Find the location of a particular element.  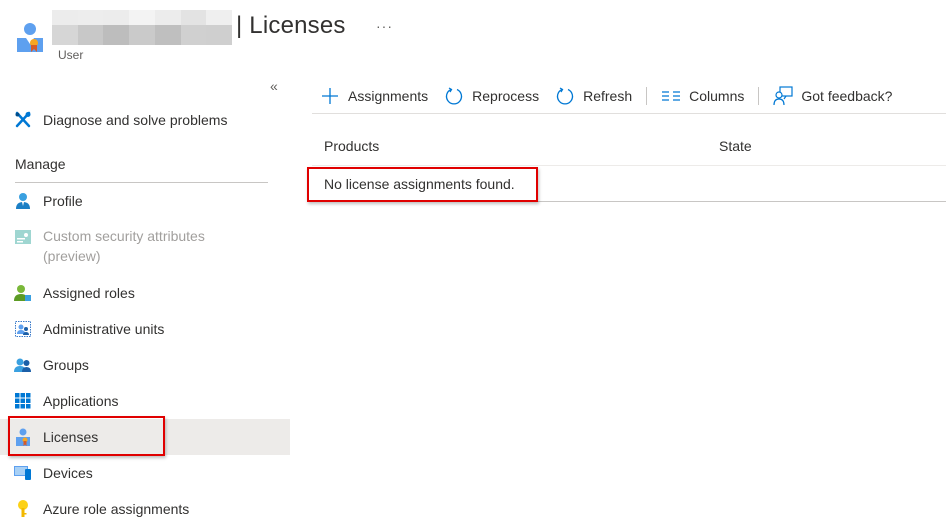

sidebar-item-profile: Profile is located at coordinates (145, 201).